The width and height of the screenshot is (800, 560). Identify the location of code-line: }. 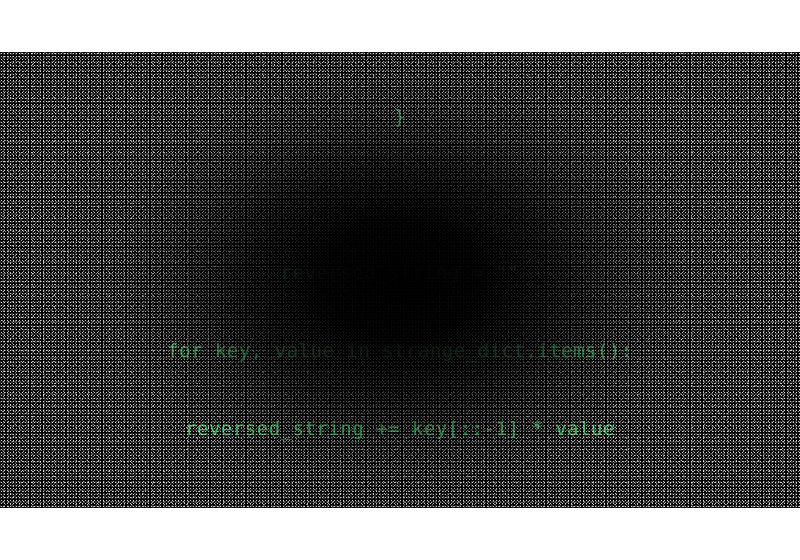
(400, 117).